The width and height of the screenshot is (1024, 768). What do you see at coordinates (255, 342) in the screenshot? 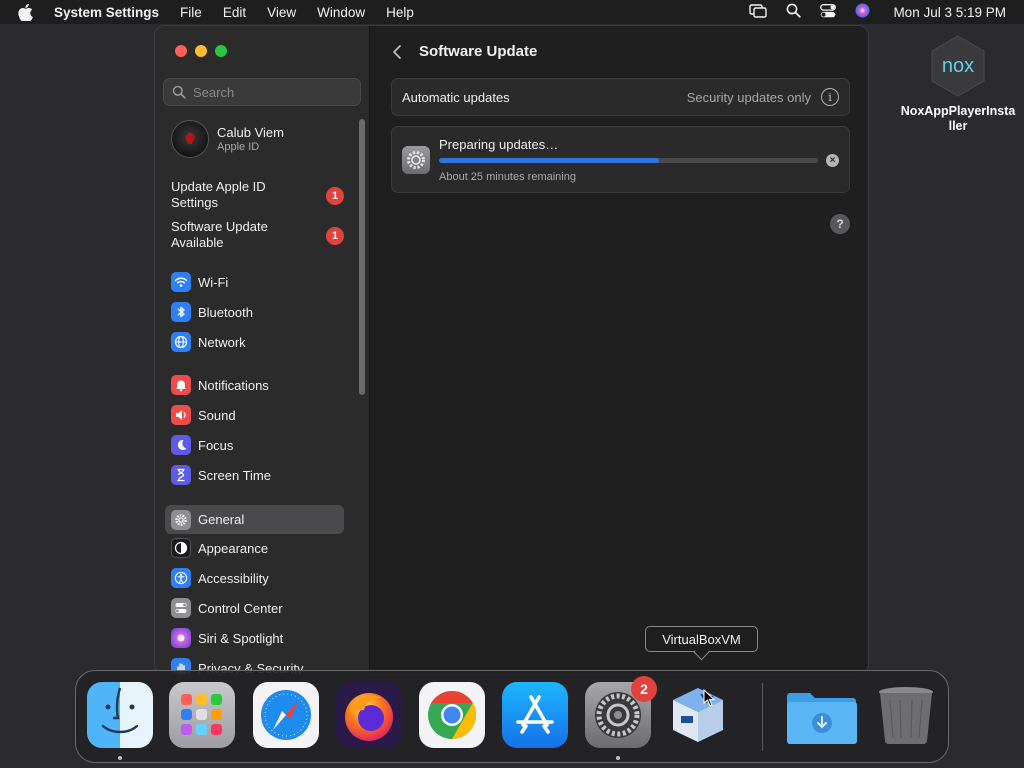
I see `sidebar-item-network: Network` at bounding box center [255, 342].